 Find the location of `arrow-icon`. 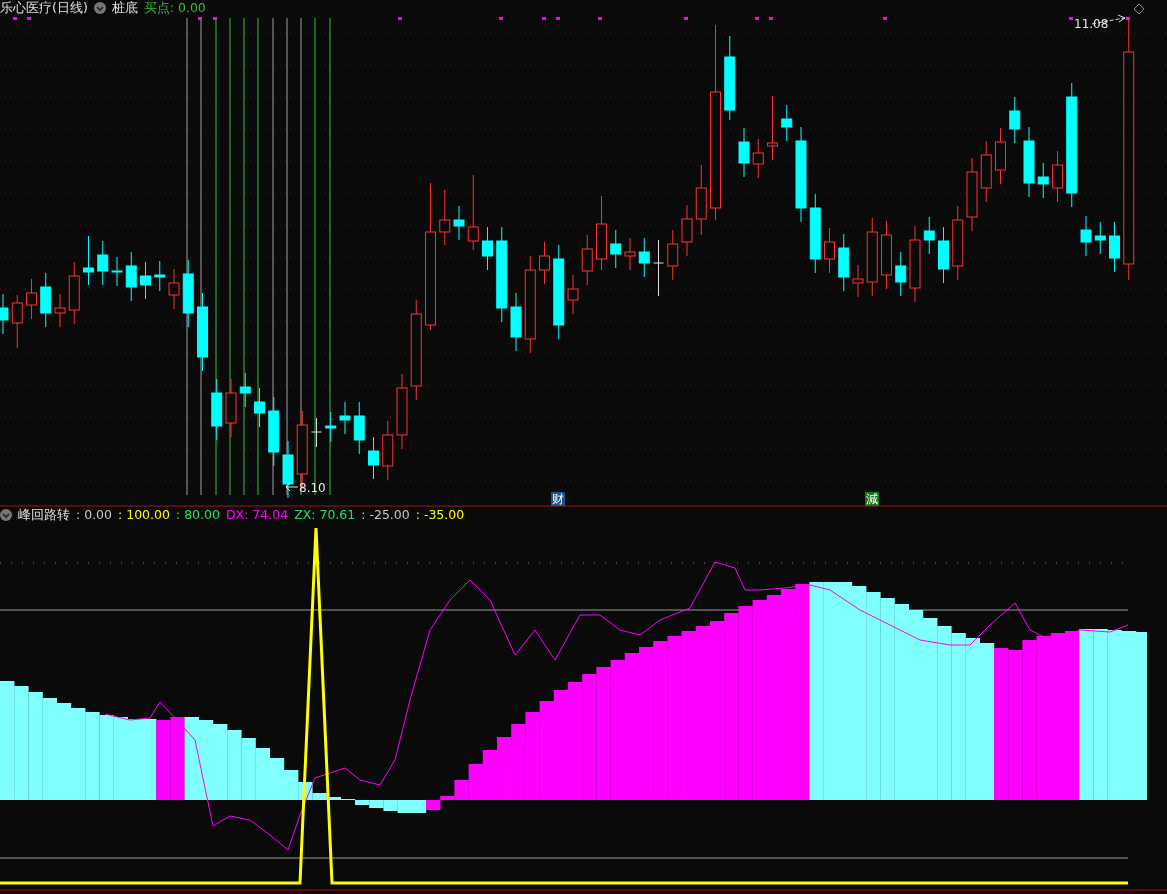

arrow-icon is located at coordinates (292, 487).